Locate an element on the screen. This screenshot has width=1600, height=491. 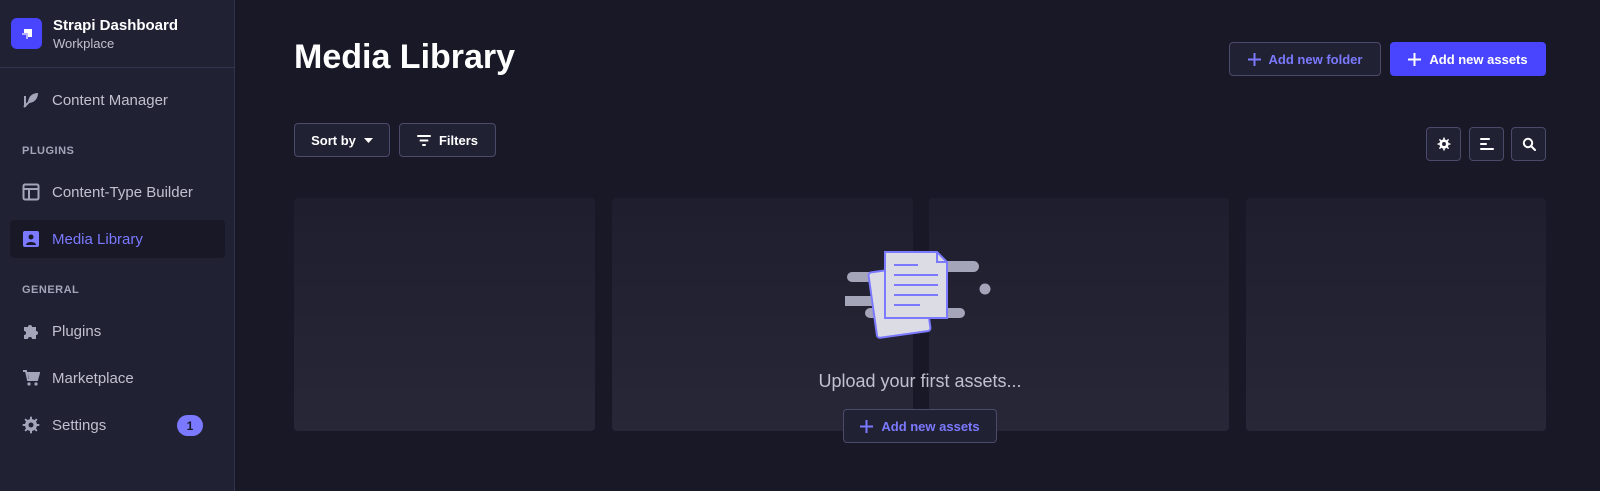
sidebar-item-media-library: Media Library is located at coordinates (117, 239).